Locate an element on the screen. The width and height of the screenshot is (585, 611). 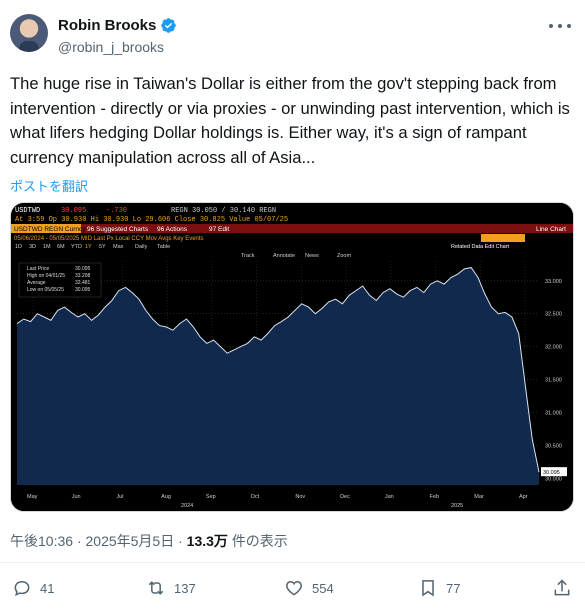
x-tick-label: May is located at coordinates (32, 497).